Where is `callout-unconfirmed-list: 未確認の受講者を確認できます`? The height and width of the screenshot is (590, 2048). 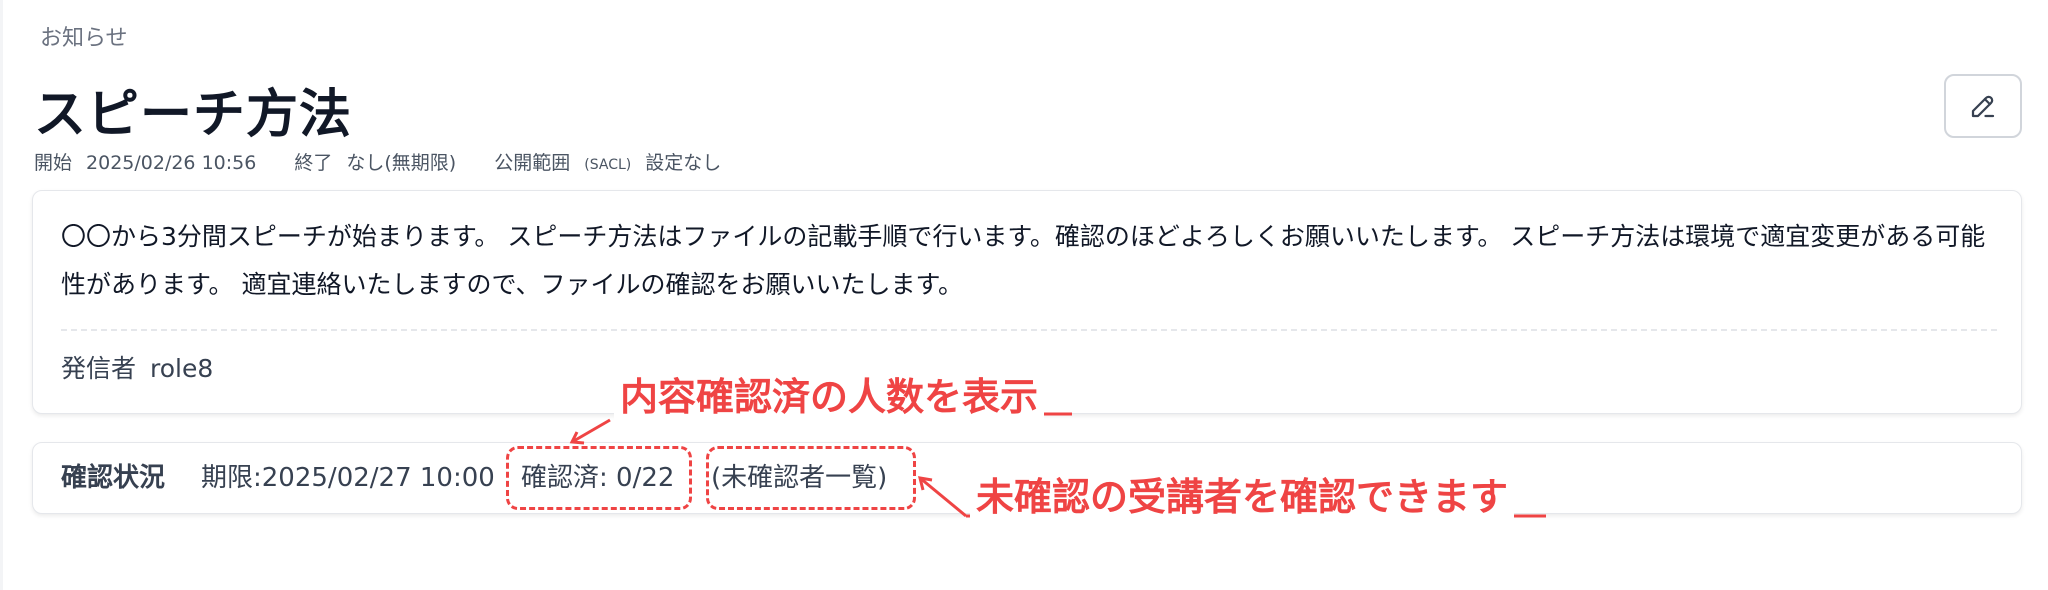 callout-unconfirmed-list: 未確認の受講者を確認できます is located at coordinates (1242, 493).